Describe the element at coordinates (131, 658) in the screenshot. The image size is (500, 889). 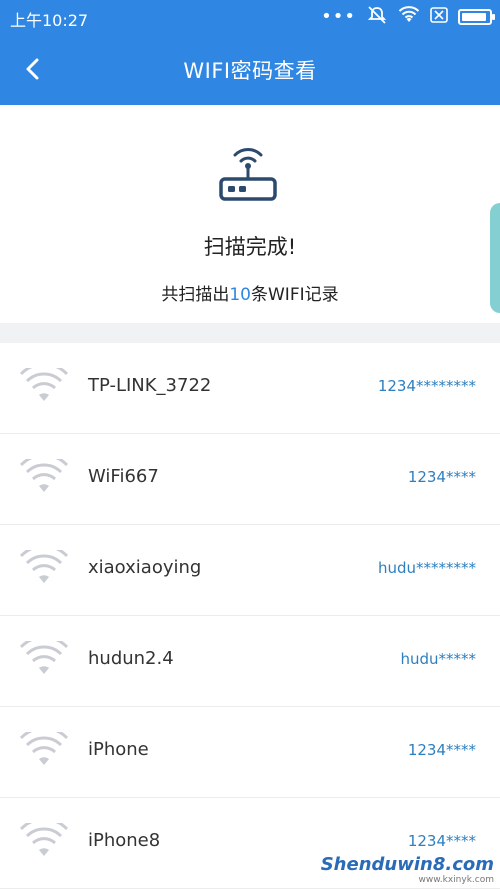
I see `network-ssid: hudun2.4` at that location.